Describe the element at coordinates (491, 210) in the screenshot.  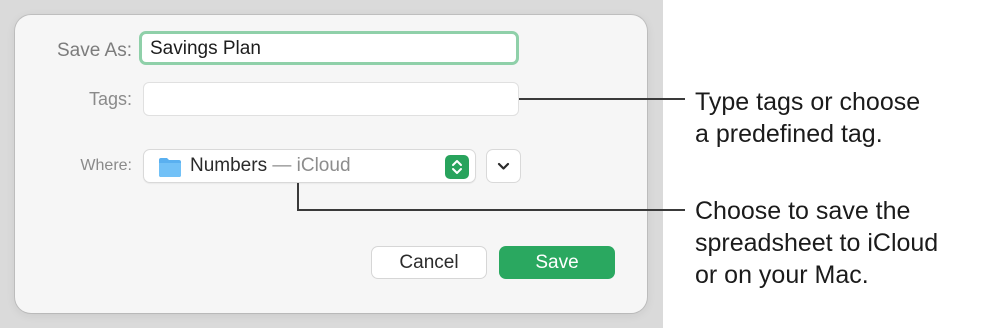
I see `where-callout-line` at that location.